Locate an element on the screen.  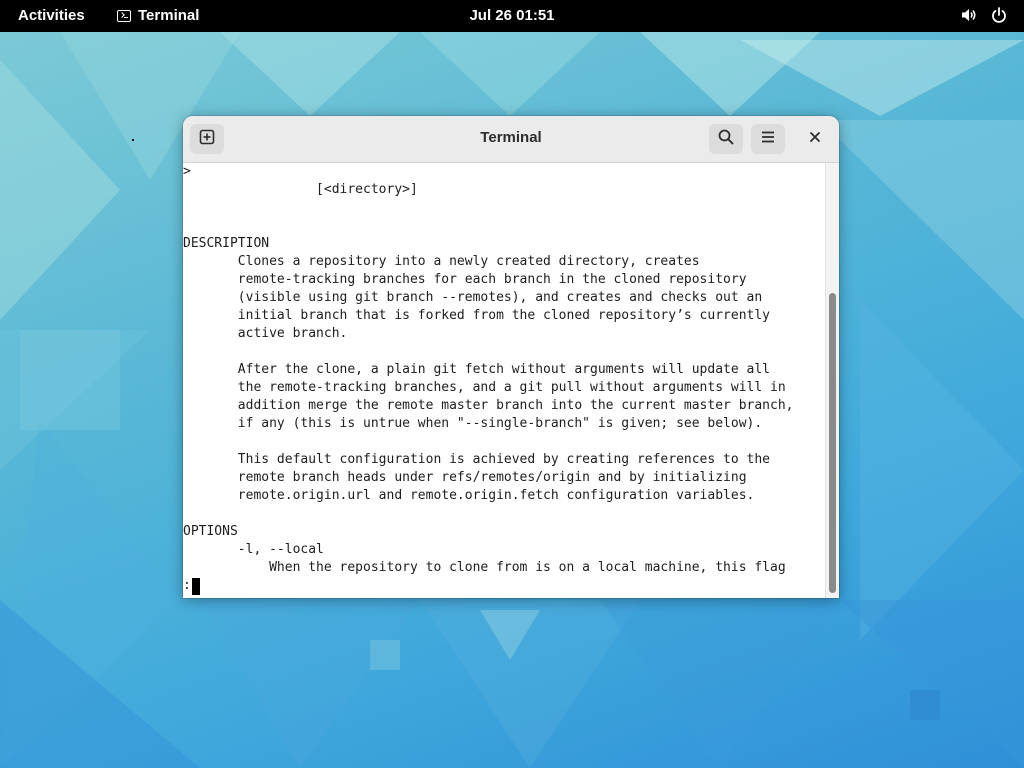
system-menu-button is located at coordinates (984, 15).